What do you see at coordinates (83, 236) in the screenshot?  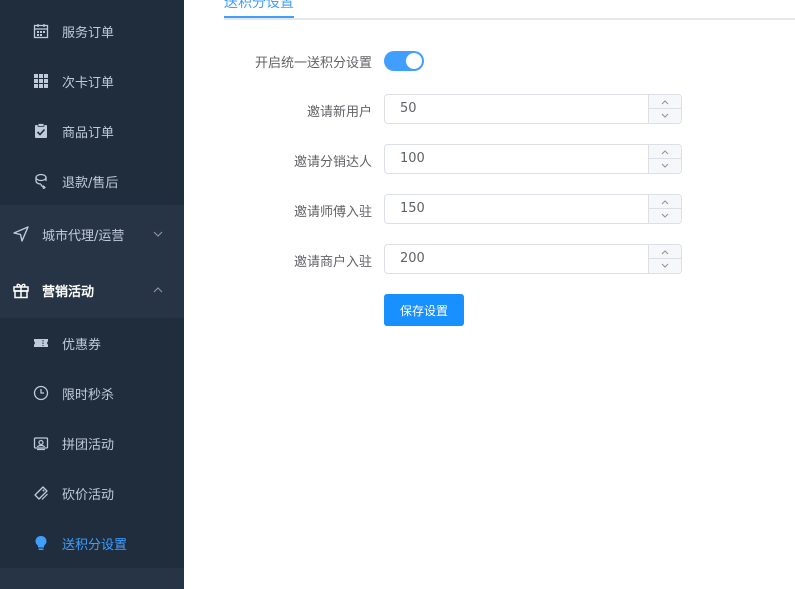 I see `sidebar-item-label: 城市代理/运营` at bounding box center [83, 236].